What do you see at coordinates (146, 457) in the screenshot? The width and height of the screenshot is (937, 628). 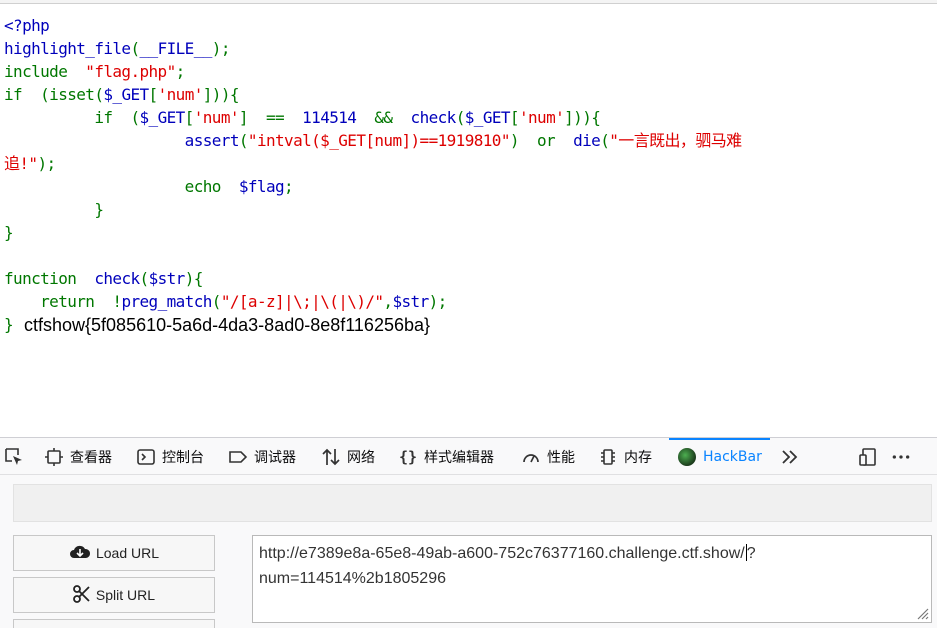 I see `console-icon` at bounding box center [146, 457].